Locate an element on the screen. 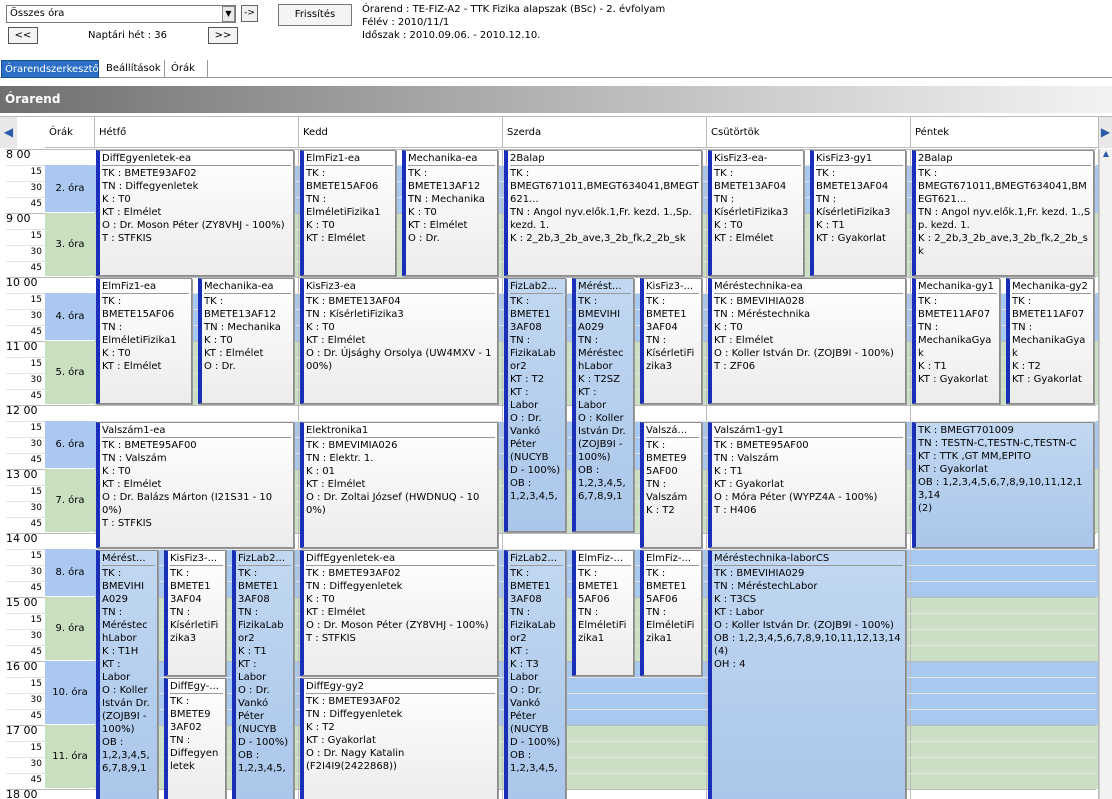  event-line: KT : T2 is located at coordinates (527, 379).